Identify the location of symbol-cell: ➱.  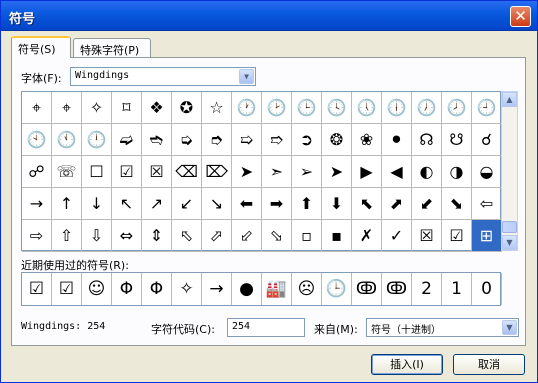
(277, 140).